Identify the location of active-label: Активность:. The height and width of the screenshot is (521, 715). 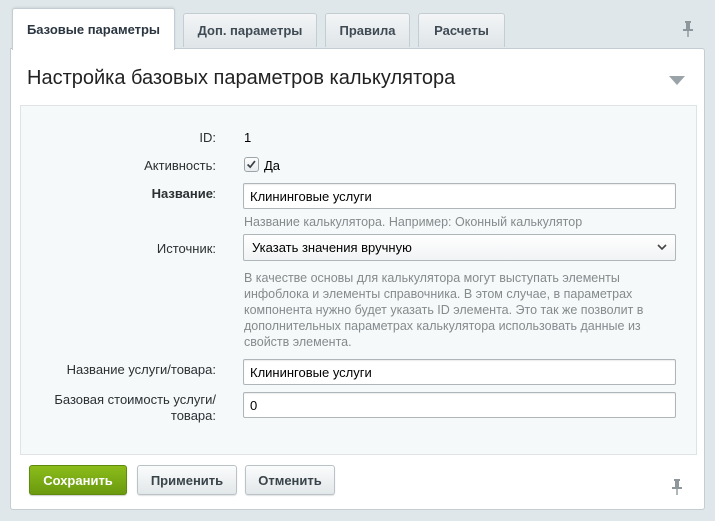
(180, 165).